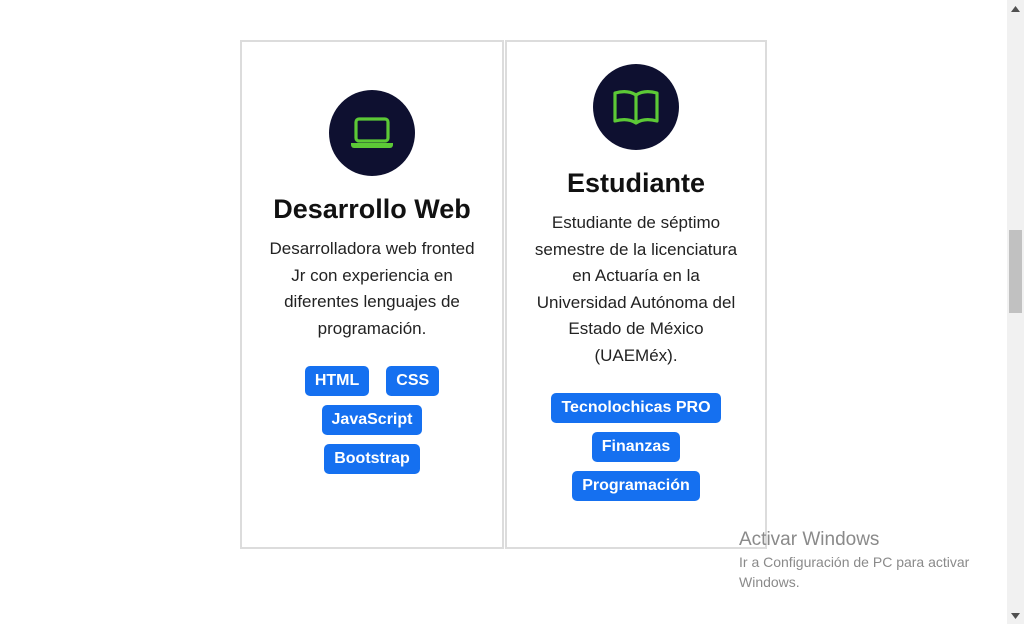 The image size is (1024, 624). I want to click on tag-bootstrap: Bootstrap, so click(372, 459).